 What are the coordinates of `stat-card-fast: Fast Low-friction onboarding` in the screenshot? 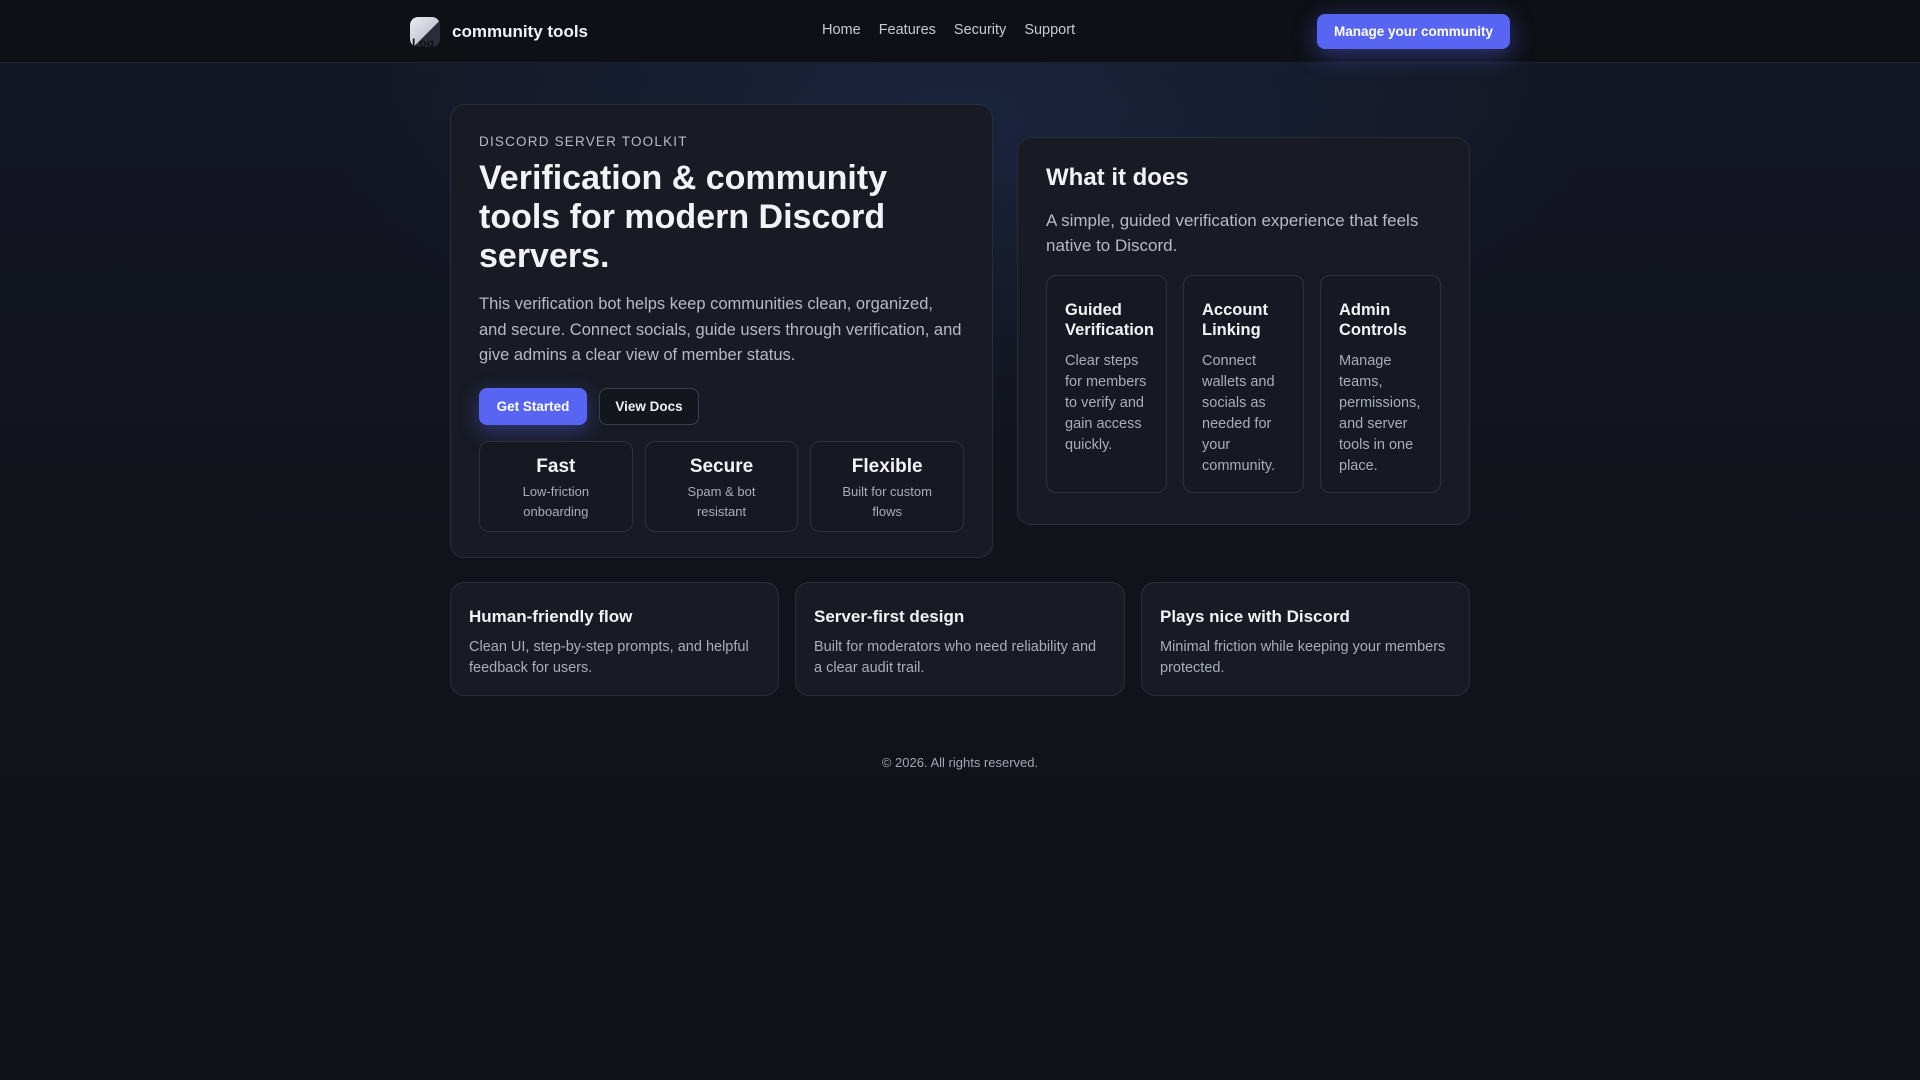 It's located at (556, 486).